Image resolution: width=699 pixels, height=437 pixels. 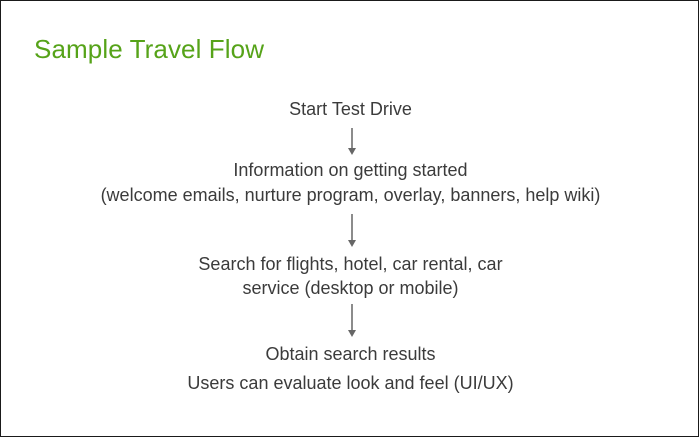 What do you see at coordinates (350, 354) in the screenshot?
I see `step-obtain-results: Obtain search results` at bounding box center [350, 354].